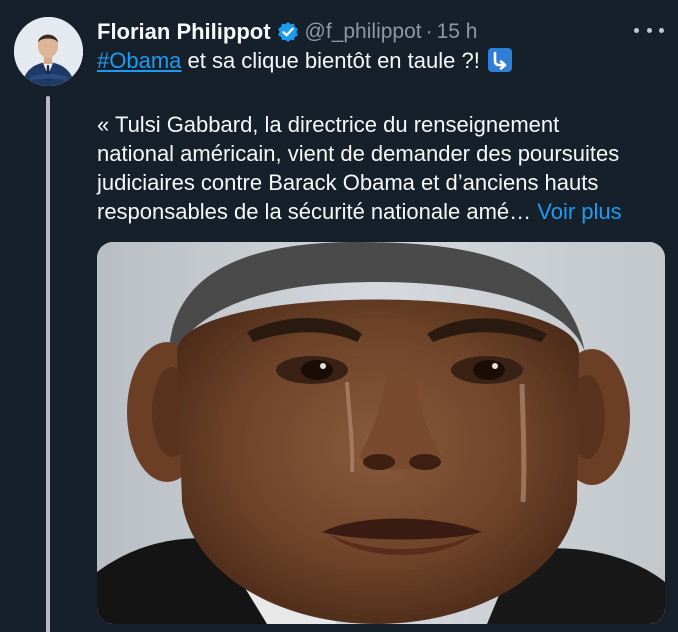 Image resolution: width=678 pixels, height=632 pixels. I want to click on verified-badge-icon, so click(288, 32).